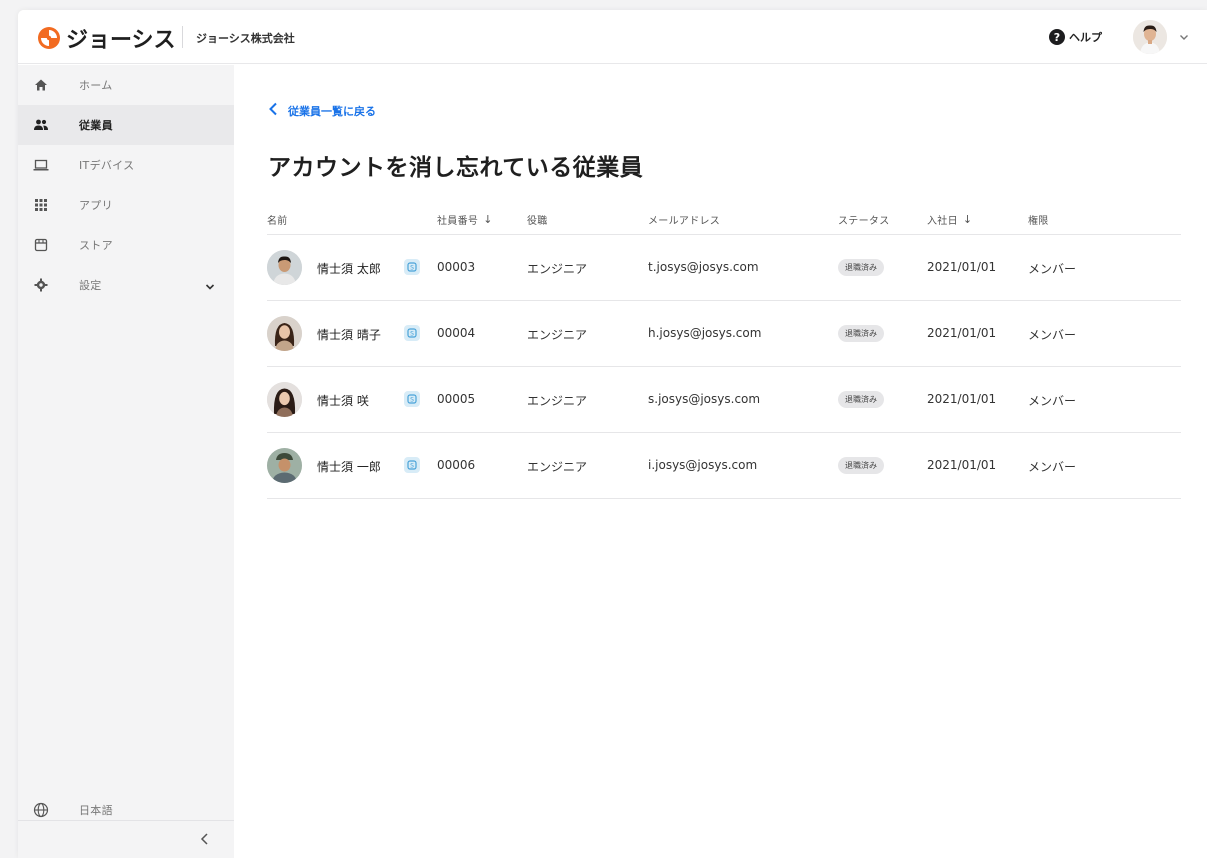 The height and width of the screenshot is (858, 1207). I want to click on column-header-name: 名前, so click(277, 221).